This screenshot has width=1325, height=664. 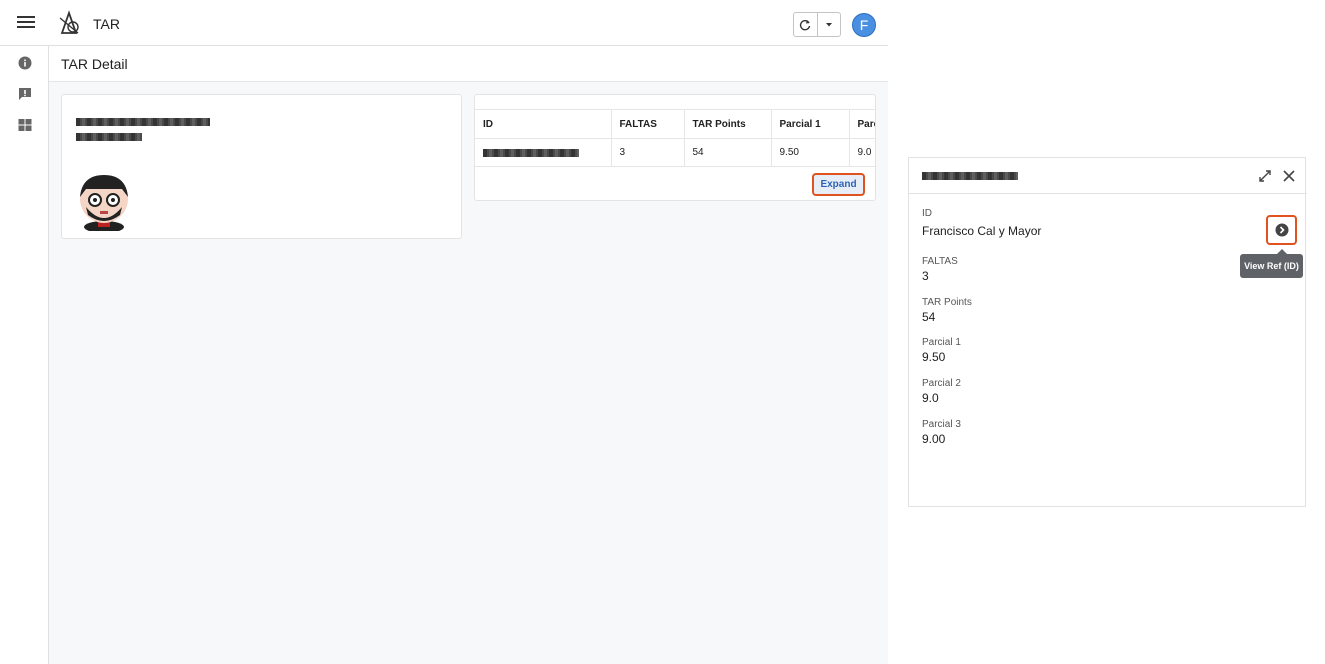 What do you see at coordinates (1289, 176) in the screenshot?
I see `close-icon` at bounding box center [1289, 176].